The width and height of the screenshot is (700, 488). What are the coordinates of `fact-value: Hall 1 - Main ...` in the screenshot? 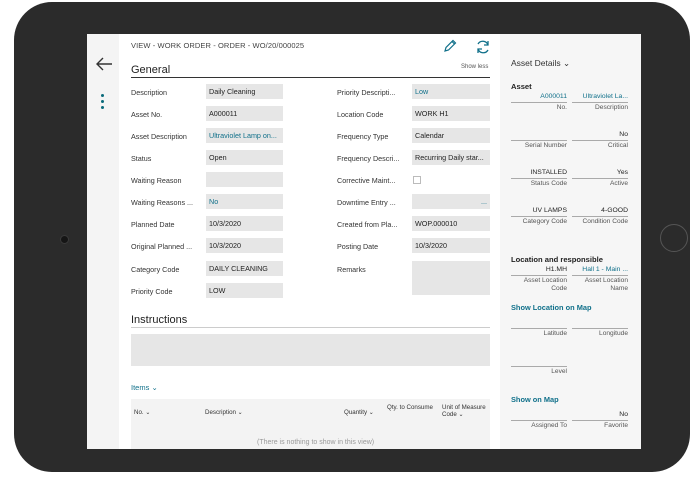 It's located at (600, 269).